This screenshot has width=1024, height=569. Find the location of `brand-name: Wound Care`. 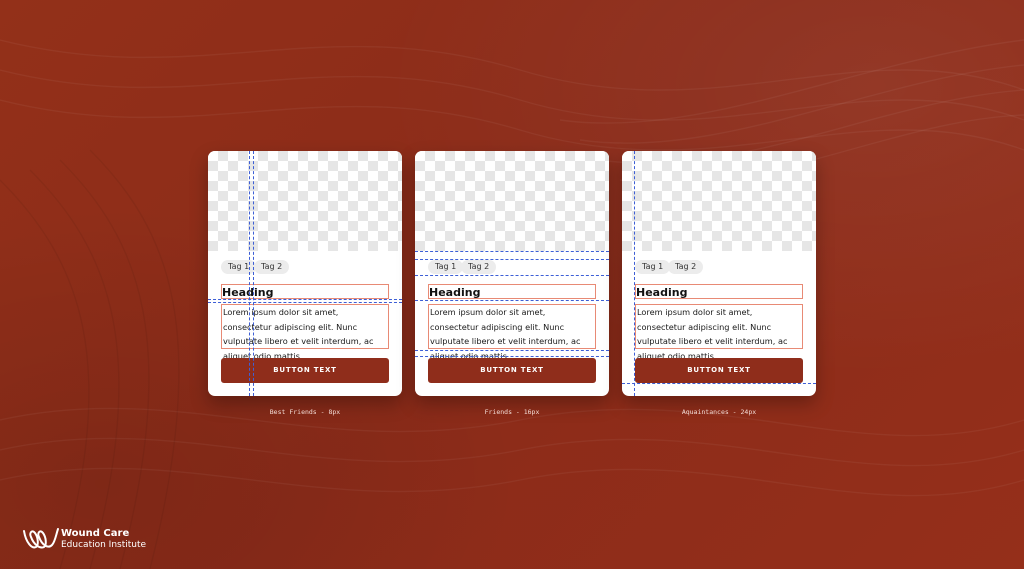

brand-name: Wound Care is located at coordinates (95, 533).